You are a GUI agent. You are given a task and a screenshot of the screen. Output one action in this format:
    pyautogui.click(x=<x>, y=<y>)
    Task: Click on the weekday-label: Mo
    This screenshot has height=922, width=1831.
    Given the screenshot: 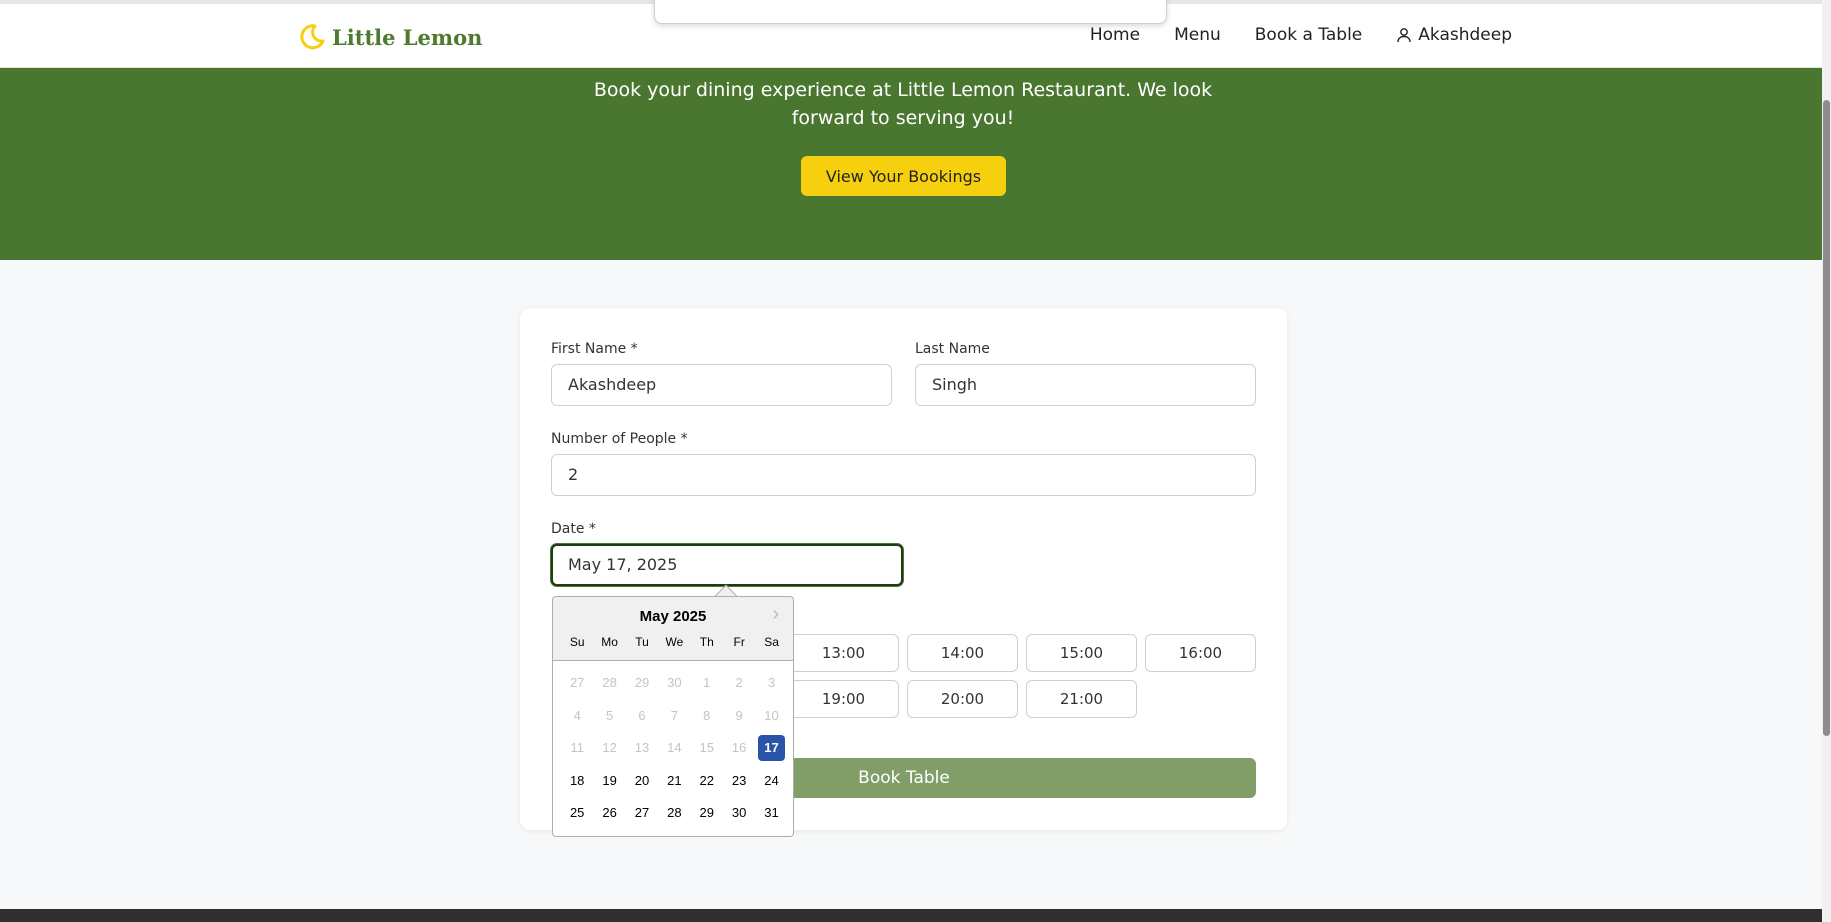 What is the action you would take?
    pyautogui.click(x=609, y=642)
    